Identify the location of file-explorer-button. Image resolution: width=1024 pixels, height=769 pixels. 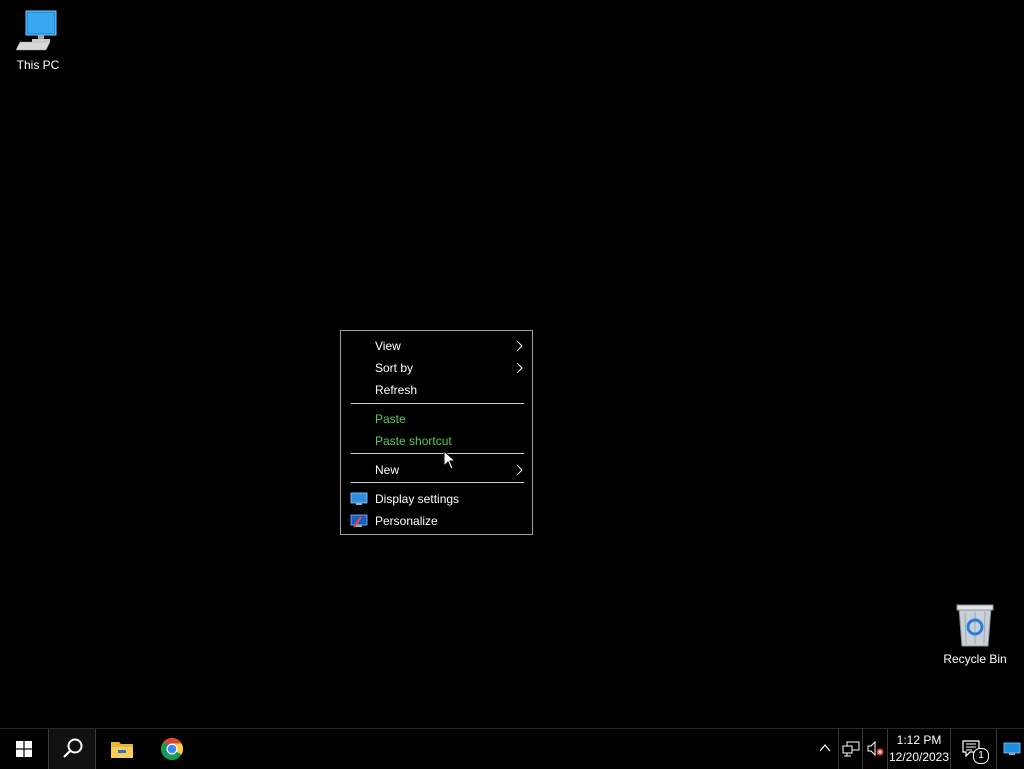
(122, 749).